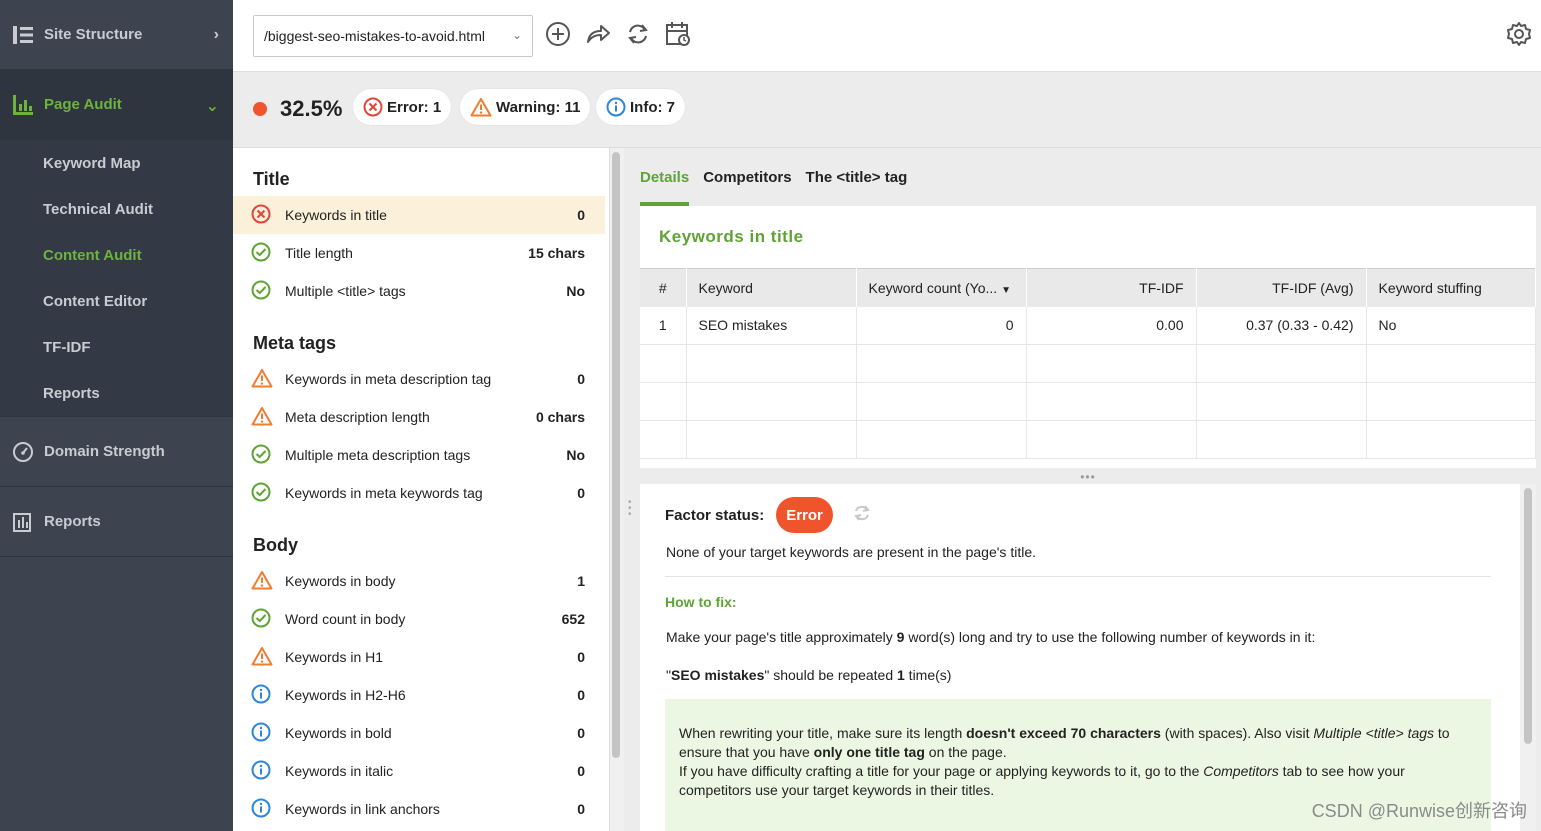 This screenshot has height=831, width=1541. I want to click on column-header-keyword-stuffing: Keyword stuffing, so click(1451, 287).